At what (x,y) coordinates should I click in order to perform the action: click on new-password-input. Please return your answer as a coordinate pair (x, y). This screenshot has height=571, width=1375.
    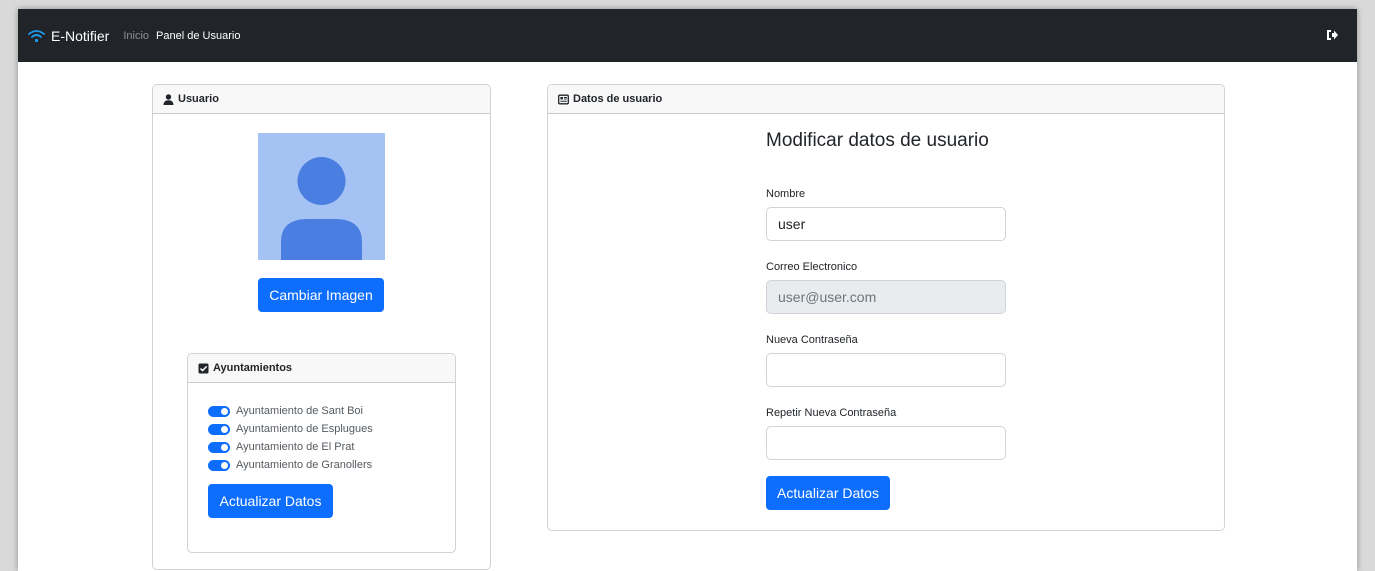
    Looking at the image, I should click on (886, 370).